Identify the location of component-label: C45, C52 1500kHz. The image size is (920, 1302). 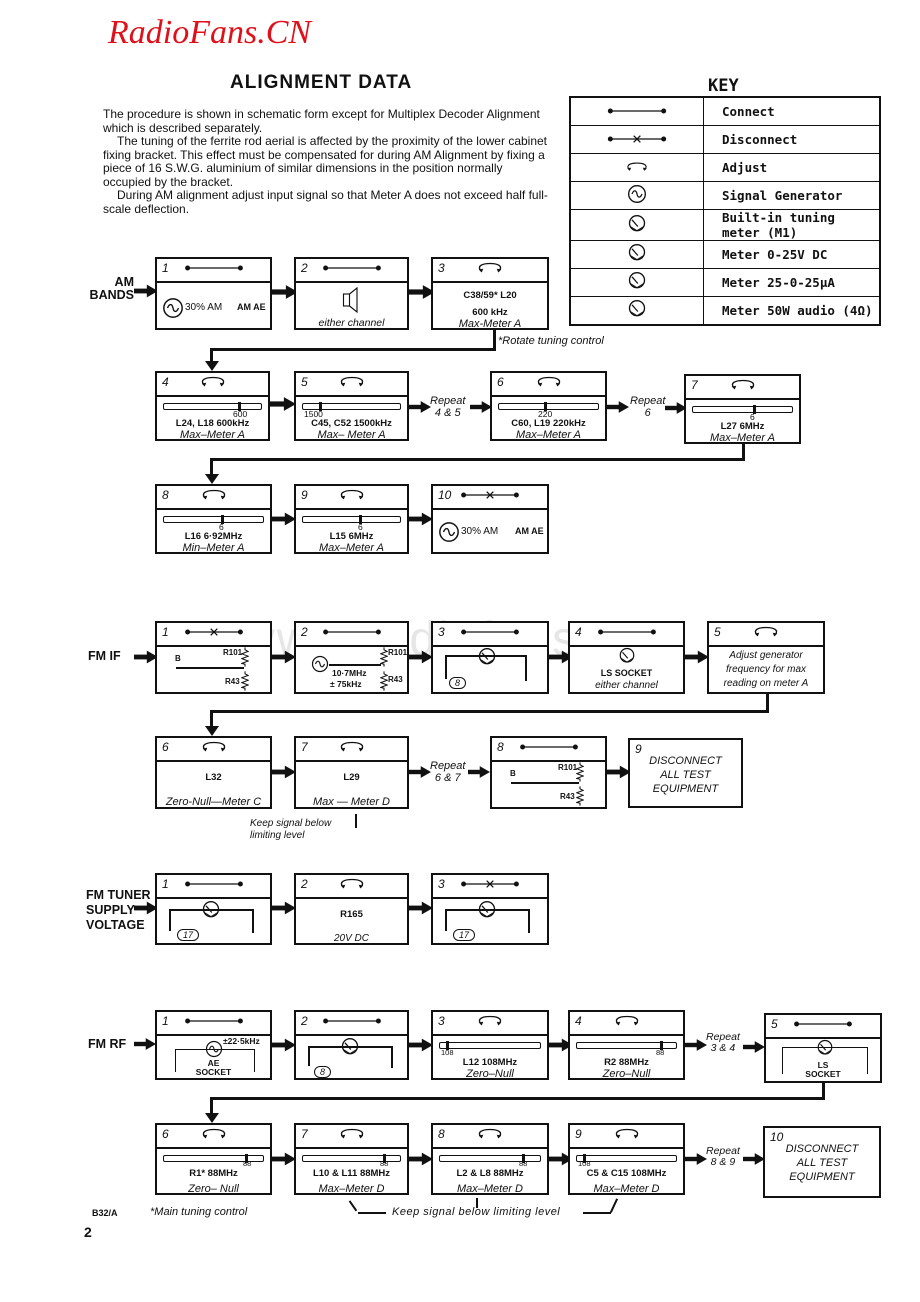
(351, 423).